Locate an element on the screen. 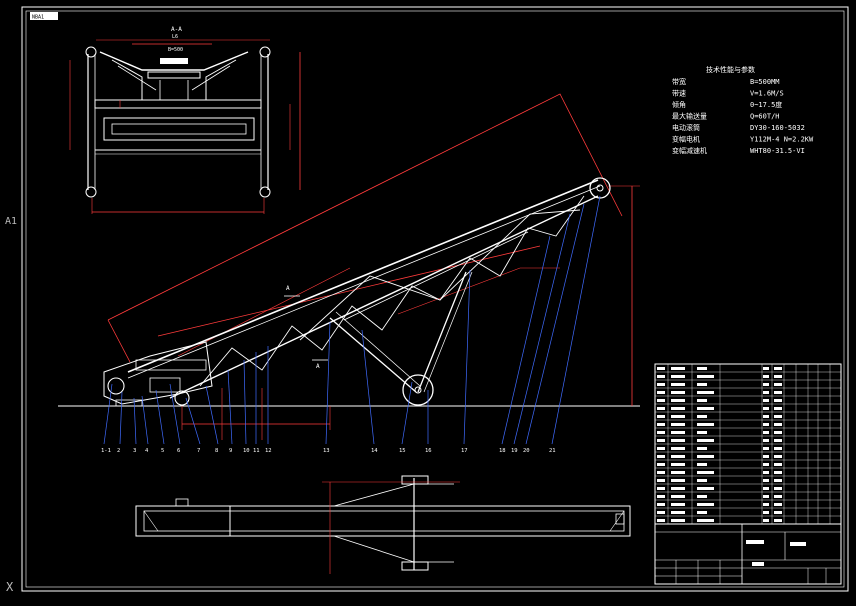 The height and width of the screenshot is (606, 856). spec-name: 变幅电机 is located at coordinates (686, 139).